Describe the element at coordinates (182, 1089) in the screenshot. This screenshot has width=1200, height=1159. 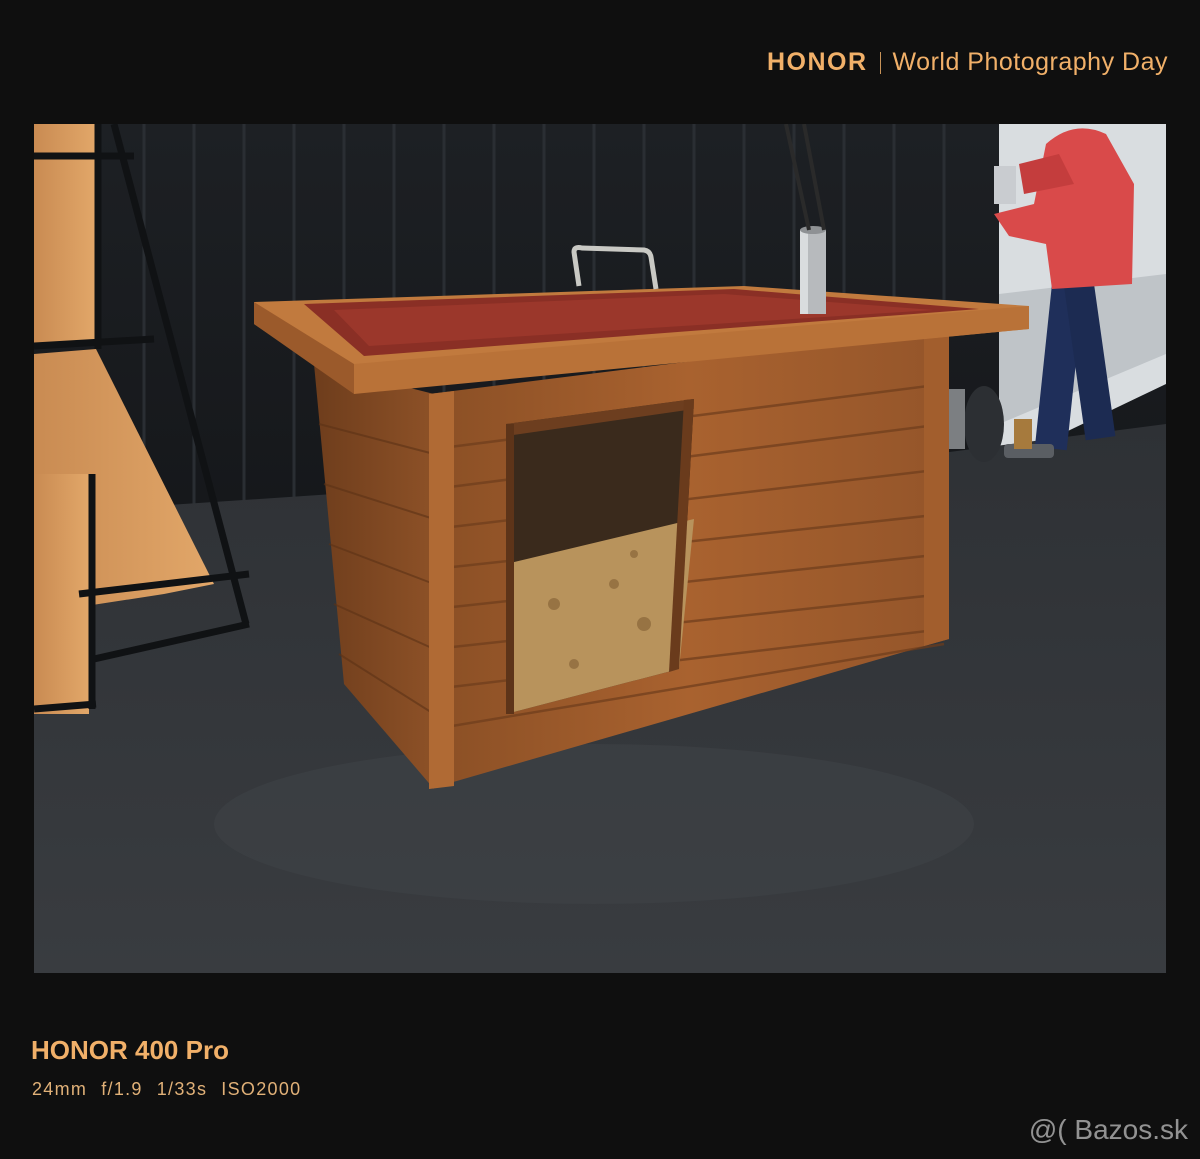
I see `shutter-speed: 1/33s` at that location.